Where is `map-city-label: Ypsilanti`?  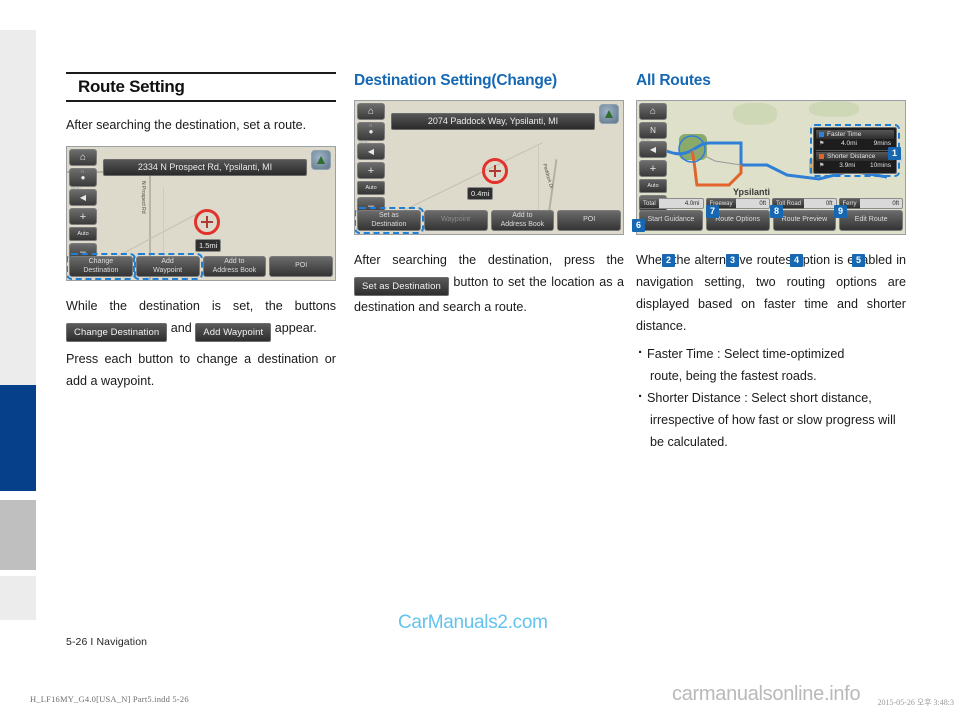
map-city-label: Ypsilanti is located at coordinates (752, 192).